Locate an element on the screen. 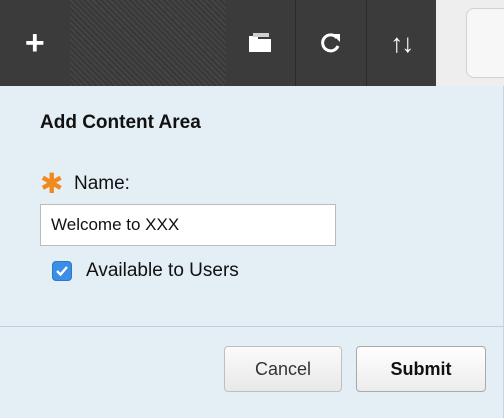 This screenshot has width=504, height=418. refresh-icon is located at coordinates (331, 43).